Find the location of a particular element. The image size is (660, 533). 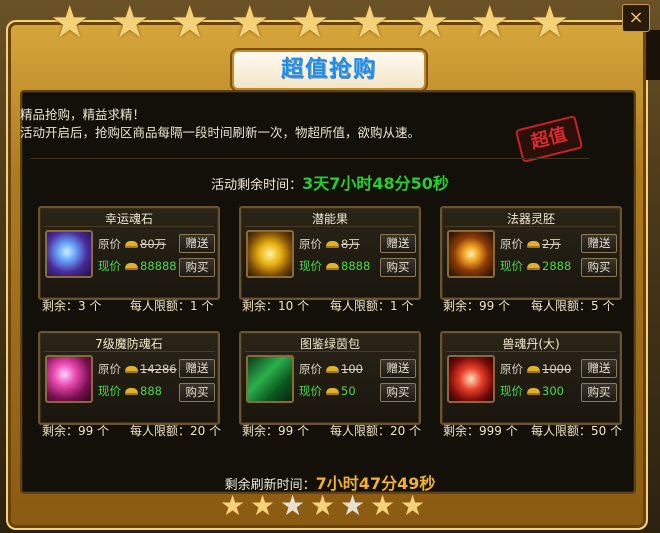

original-price-row: 原价 8万 is located at coordinates (329, 244).